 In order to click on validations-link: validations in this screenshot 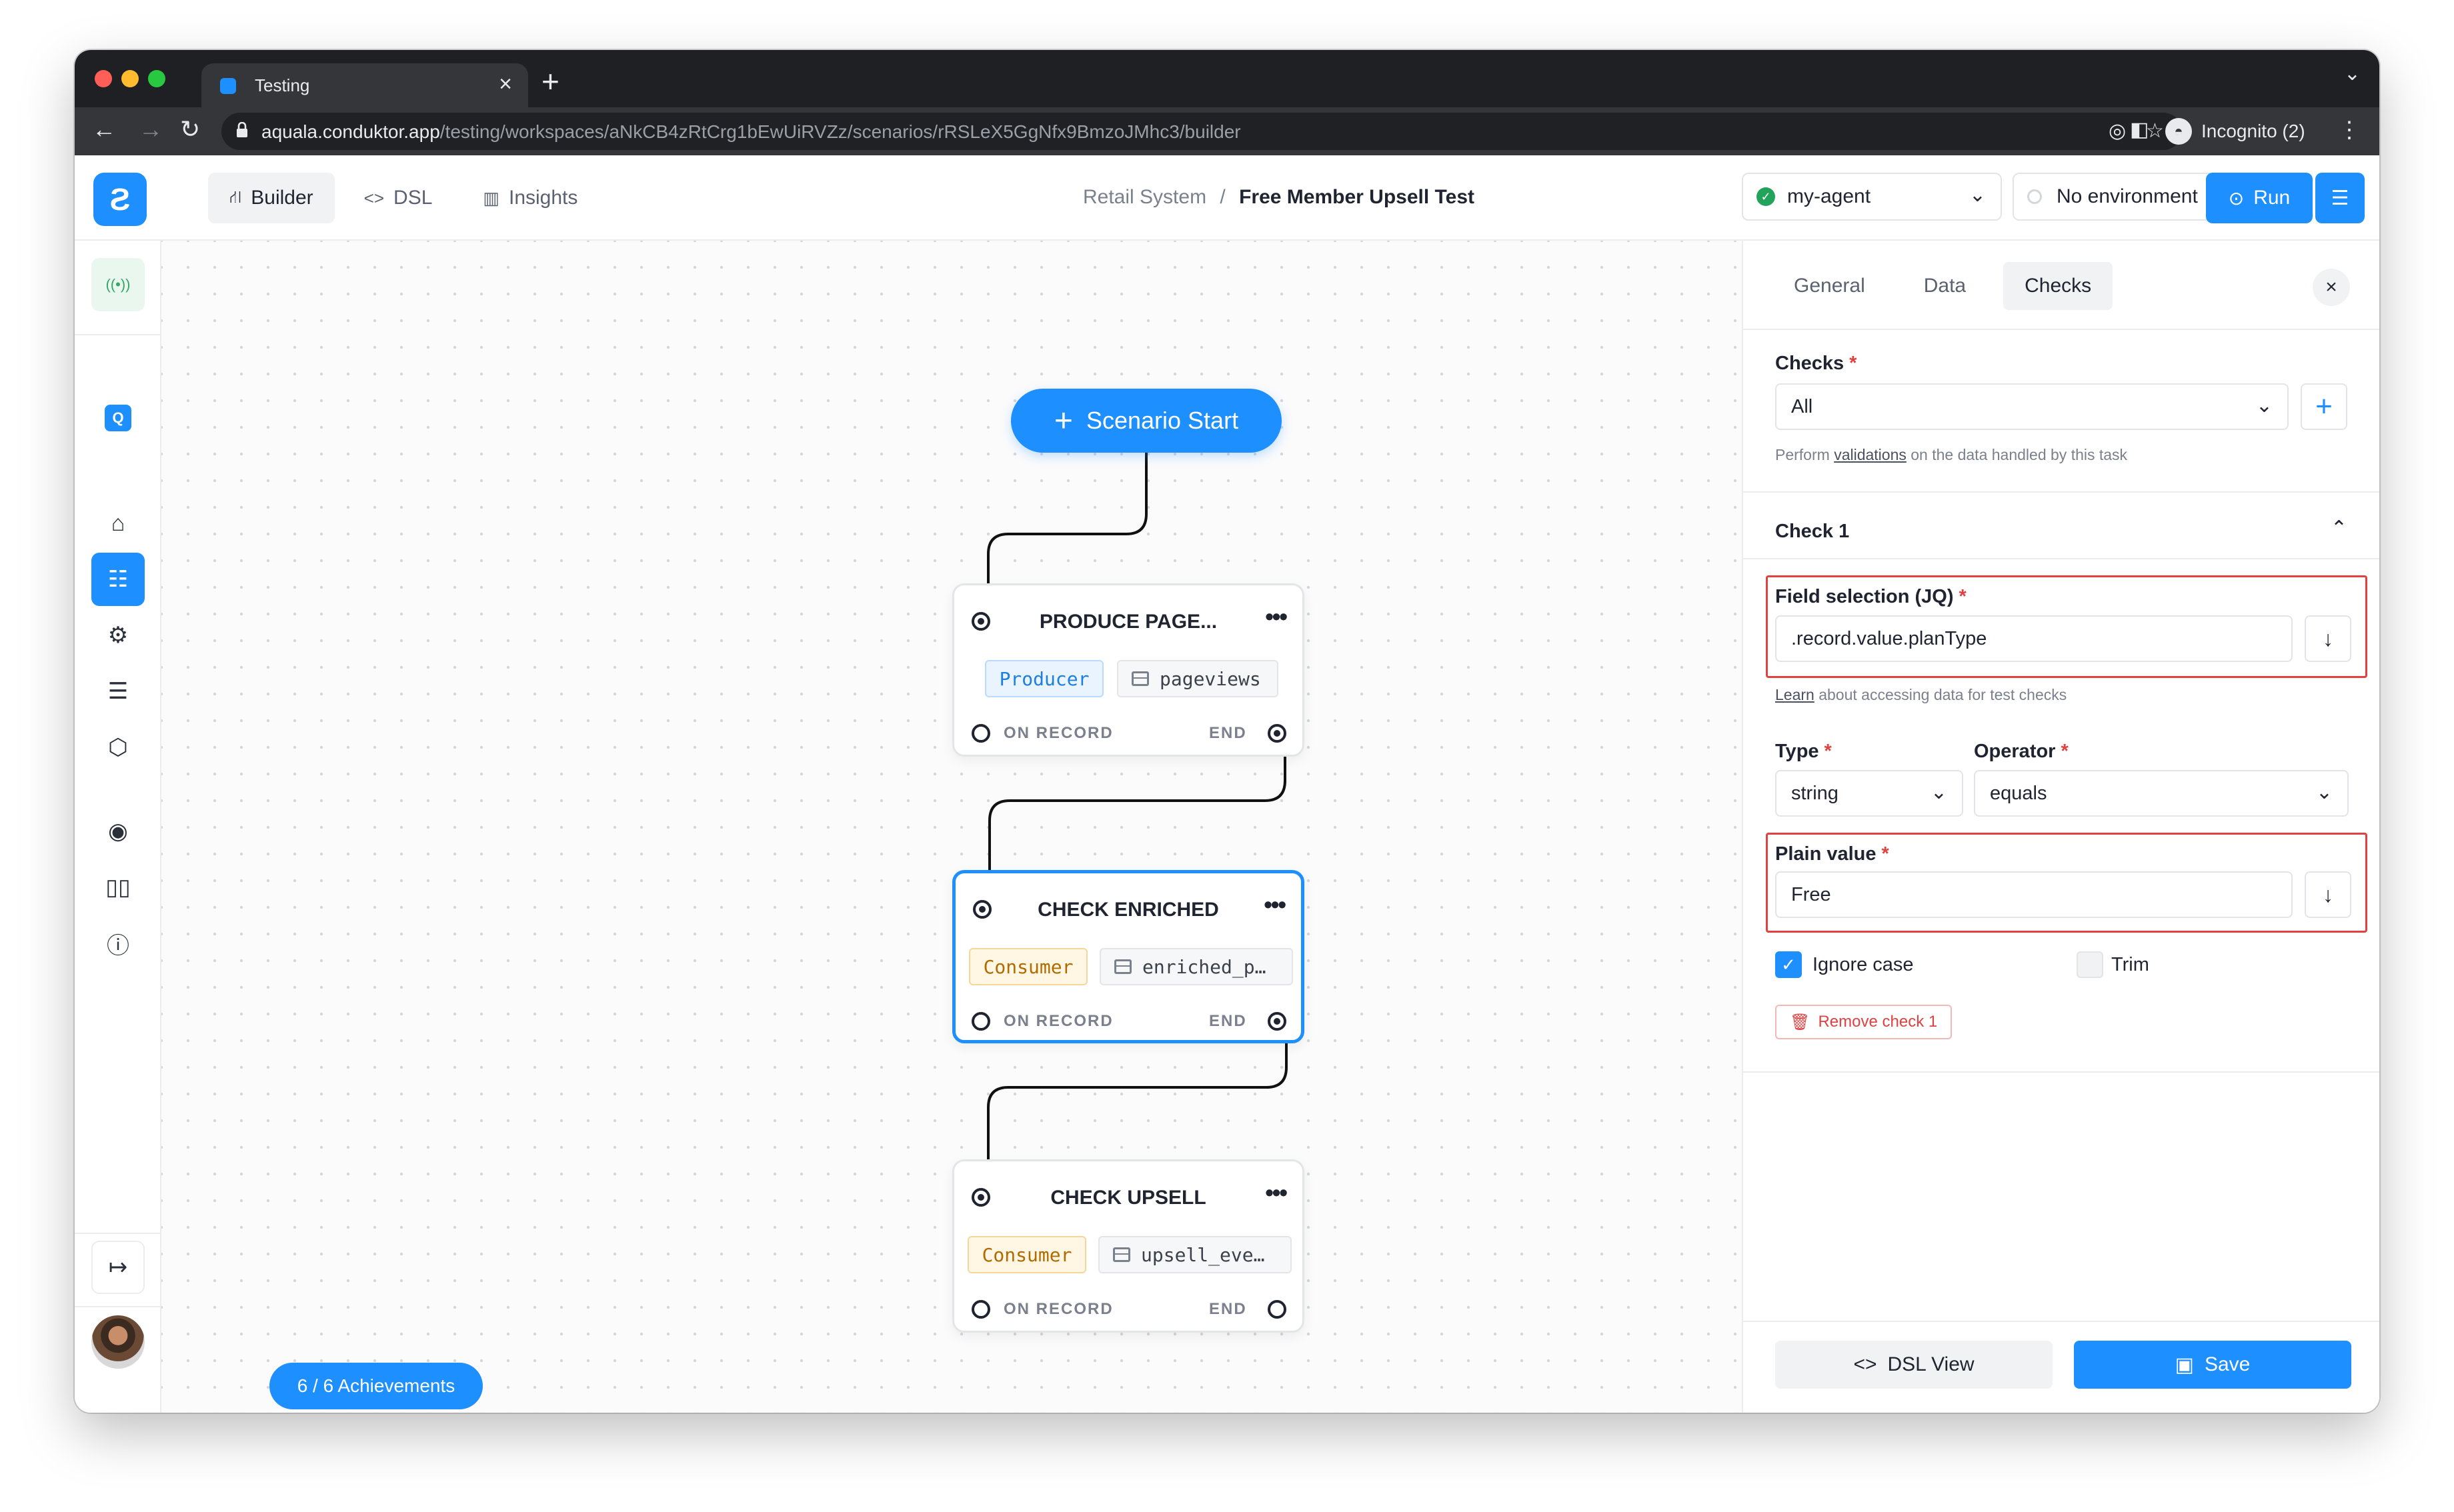, I will do `click(1870, 454)`.